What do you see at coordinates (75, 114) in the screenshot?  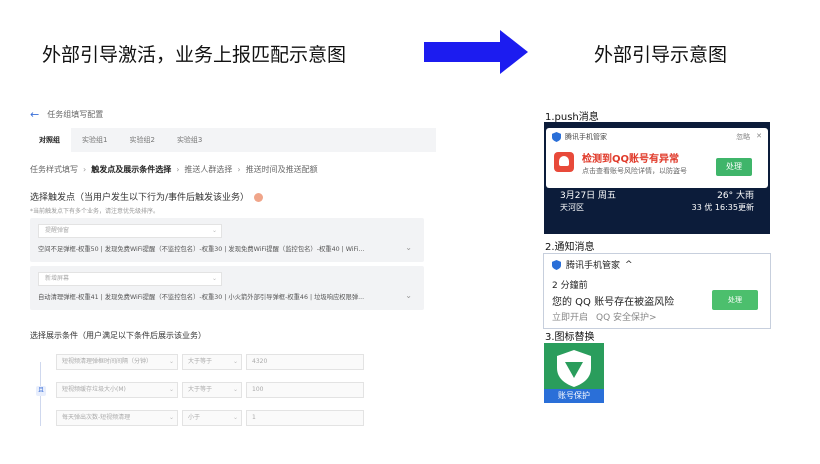 I see `page-title: 任务组填写配置` at bounding box center [75, 114].